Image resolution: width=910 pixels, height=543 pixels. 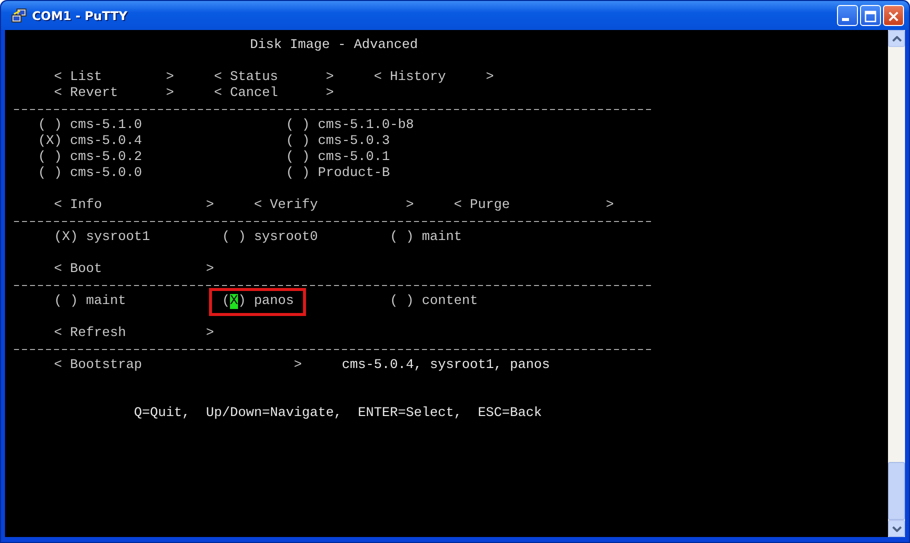 What do you see at coordinates (434, 301) in the screenshot?
I see `radio-option: ( ) content` at bounding box center [434, 301].